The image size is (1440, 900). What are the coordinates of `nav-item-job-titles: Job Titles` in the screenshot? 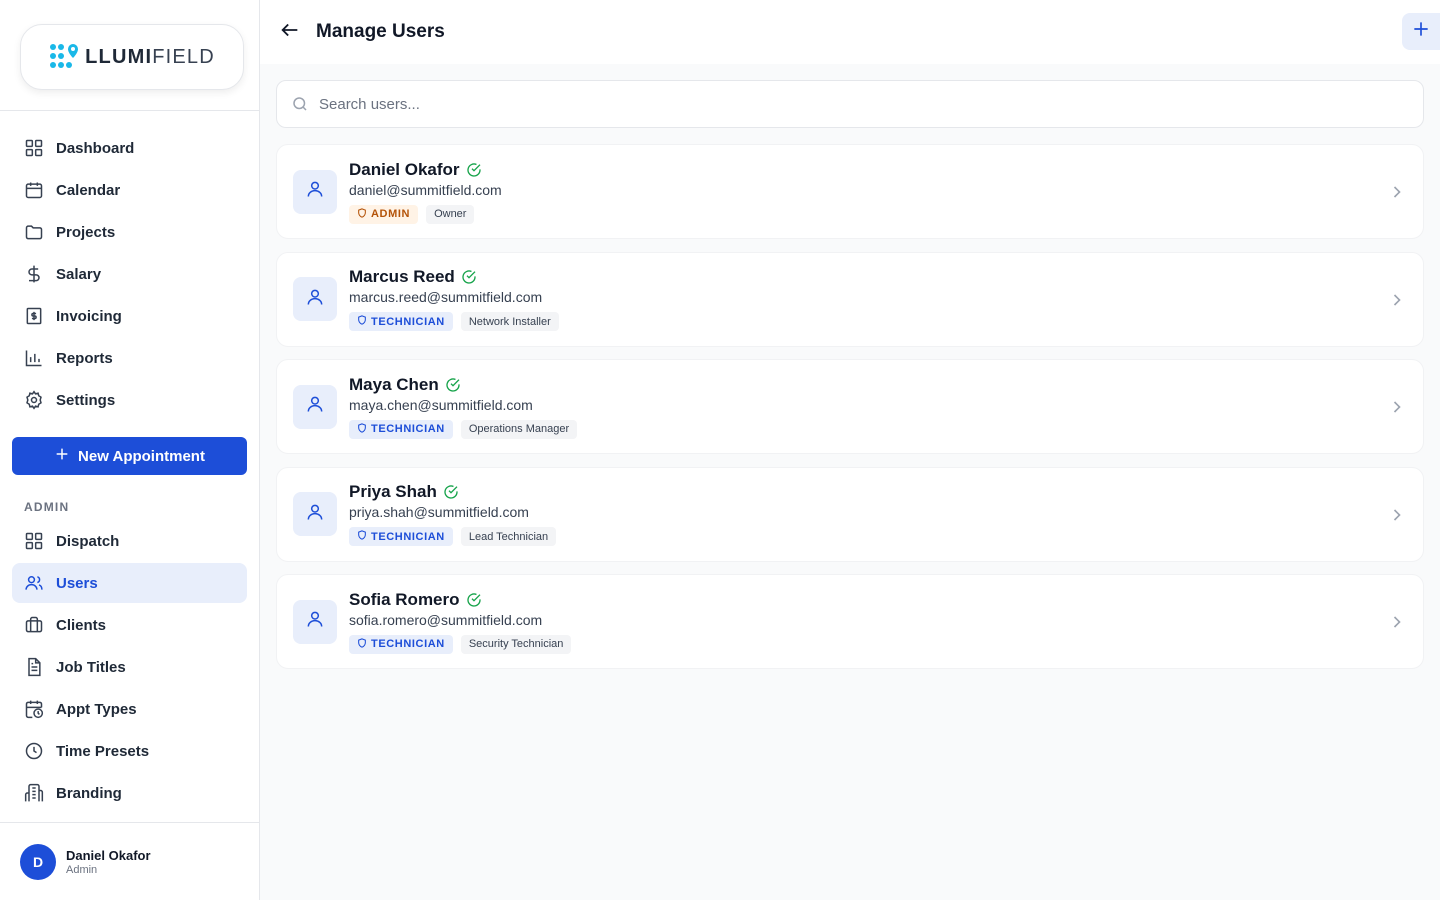 It's located at (129, 667).